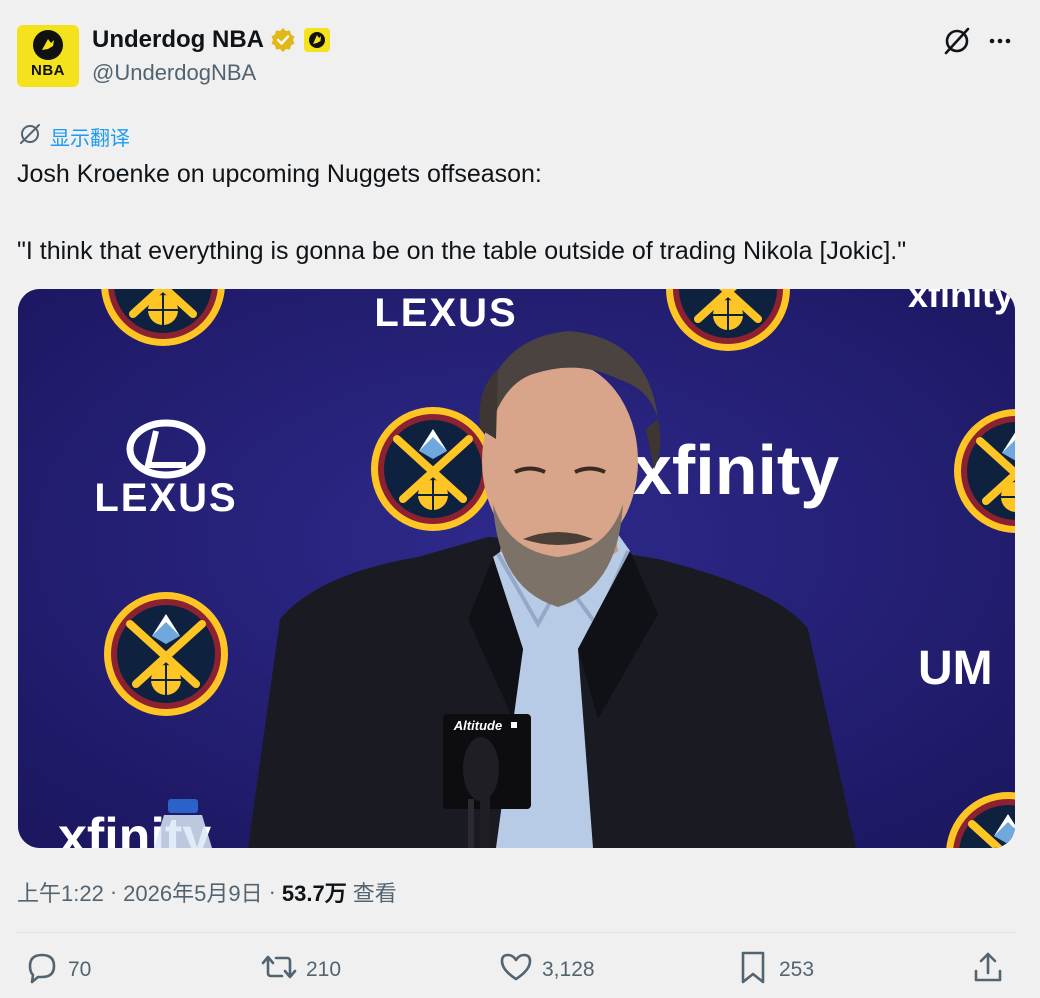 The image size is (1040, 998). What do you see at coordinates (477, 725) in the screenshot?
I see `svg-text: Altitude` at bounding box center [477, 725].